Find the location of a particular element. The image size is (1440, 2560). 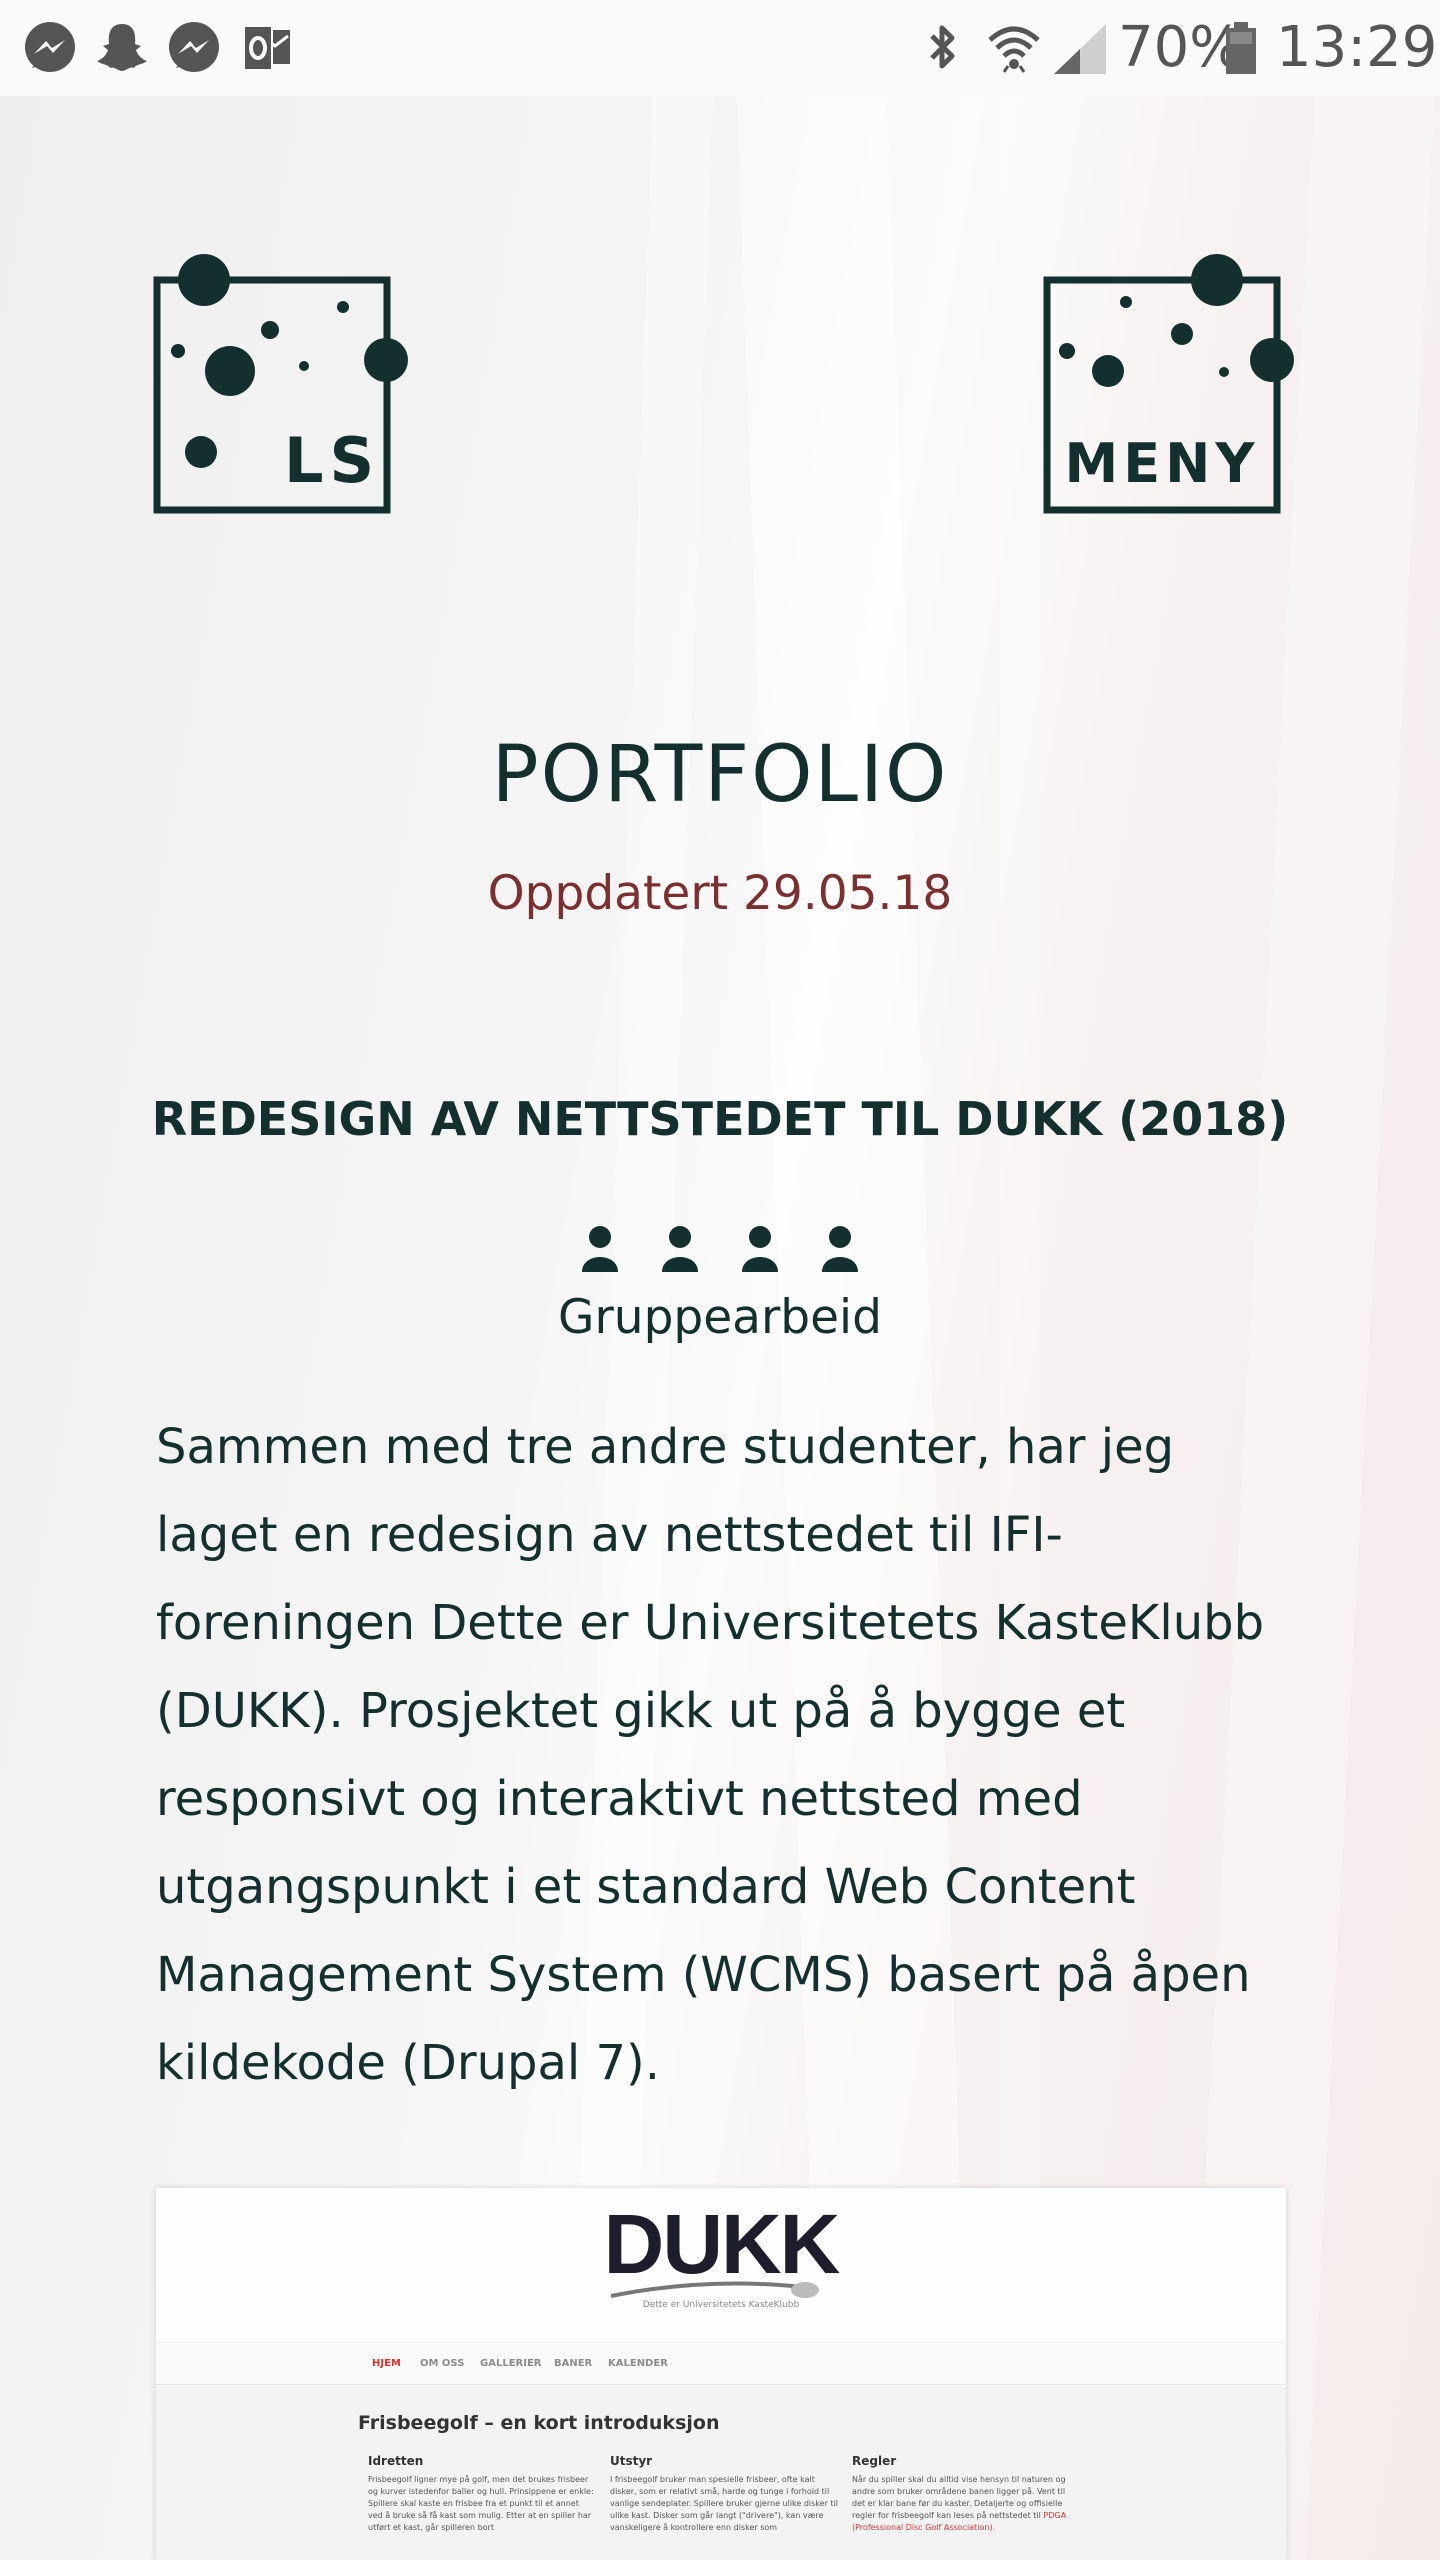

battery-icon is located at coordinates (1241, 48).